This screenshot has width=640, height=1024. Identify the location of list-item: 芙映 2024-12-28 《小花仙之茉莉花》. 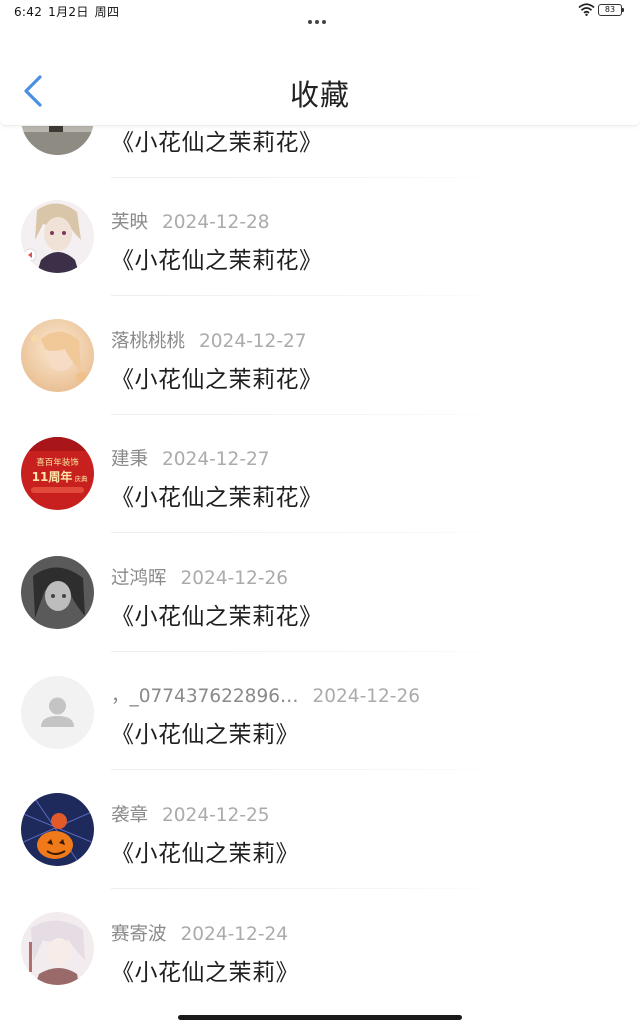
(320, 237).